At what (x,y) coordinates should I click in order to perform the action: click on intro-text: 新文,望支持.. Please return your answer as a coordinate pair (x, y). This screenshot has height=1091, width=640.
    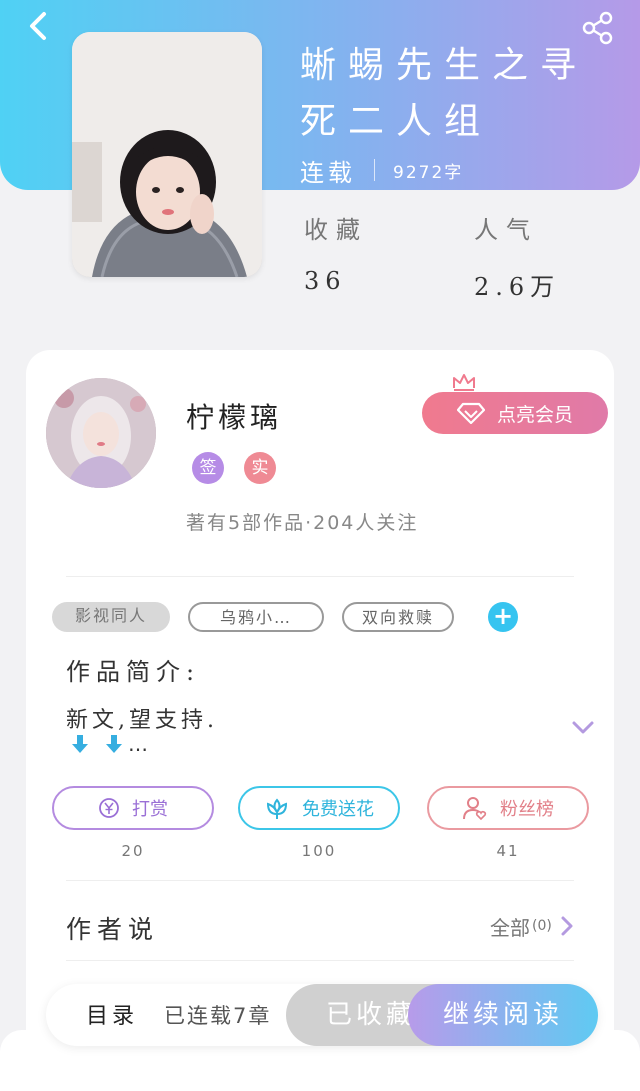
    Looking at the image, I should click on (142, 720).